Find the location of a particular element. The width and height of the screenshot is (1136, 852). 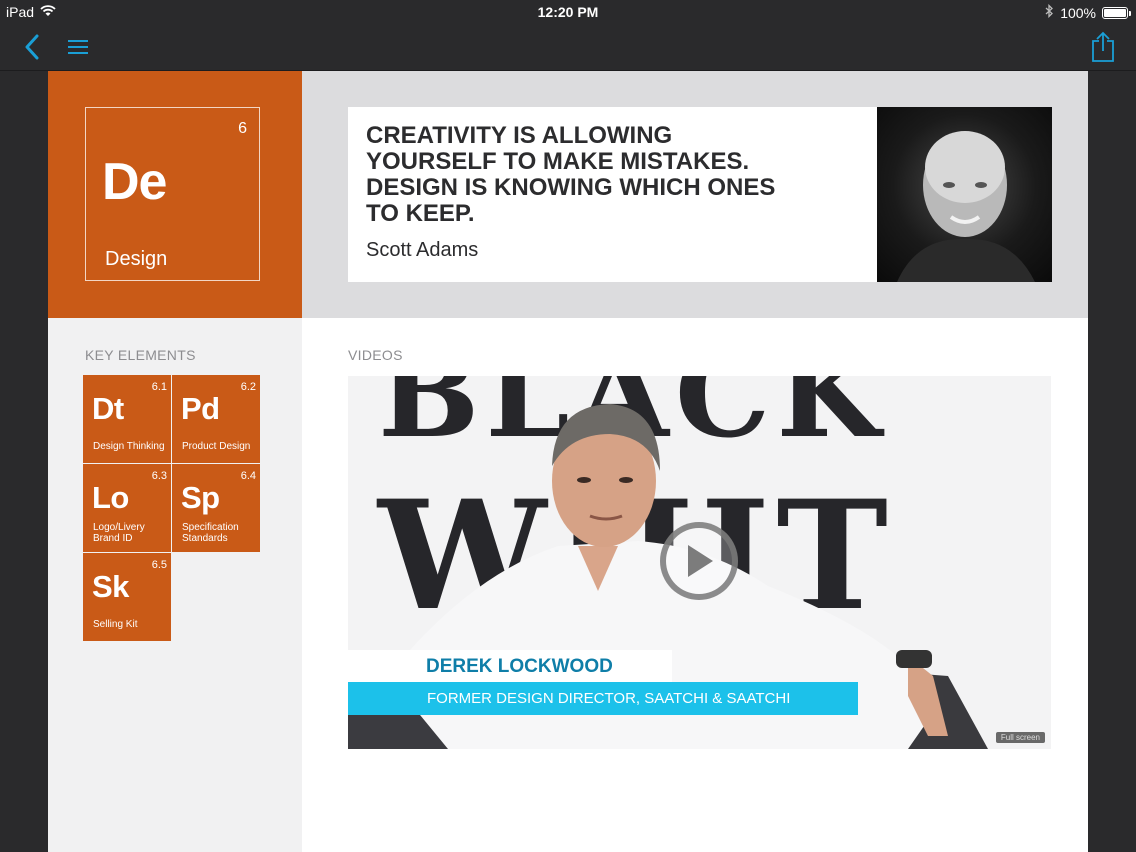

chevron-left-icon is located at coordinates (32, 47).